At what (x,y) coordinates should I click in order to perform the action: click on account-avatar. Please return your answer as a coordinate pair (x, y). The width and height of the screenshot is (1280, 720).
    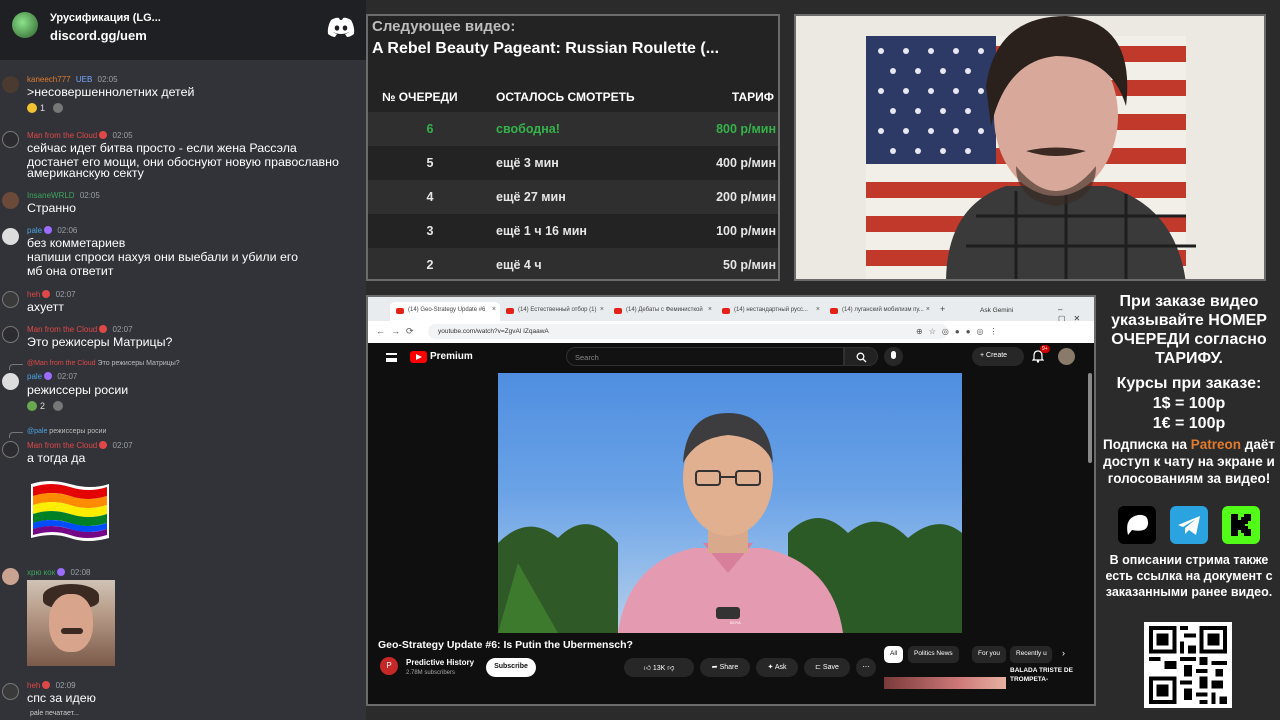
    Looking at the image, I should click on (1066, 356).